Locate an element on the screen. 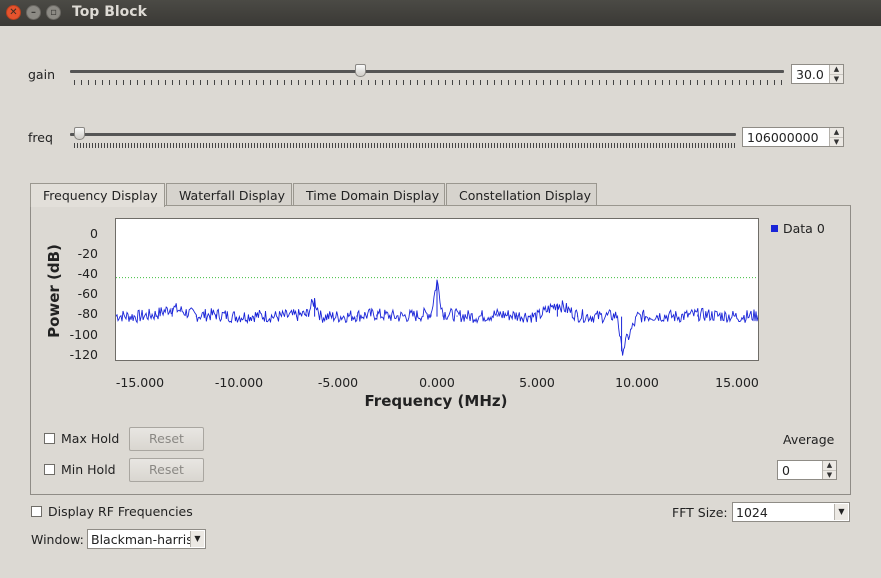 The height and width of the screenshot is (578, 881). display-rf-label: Display RF Frequencies is located at coordinates (120, 511).